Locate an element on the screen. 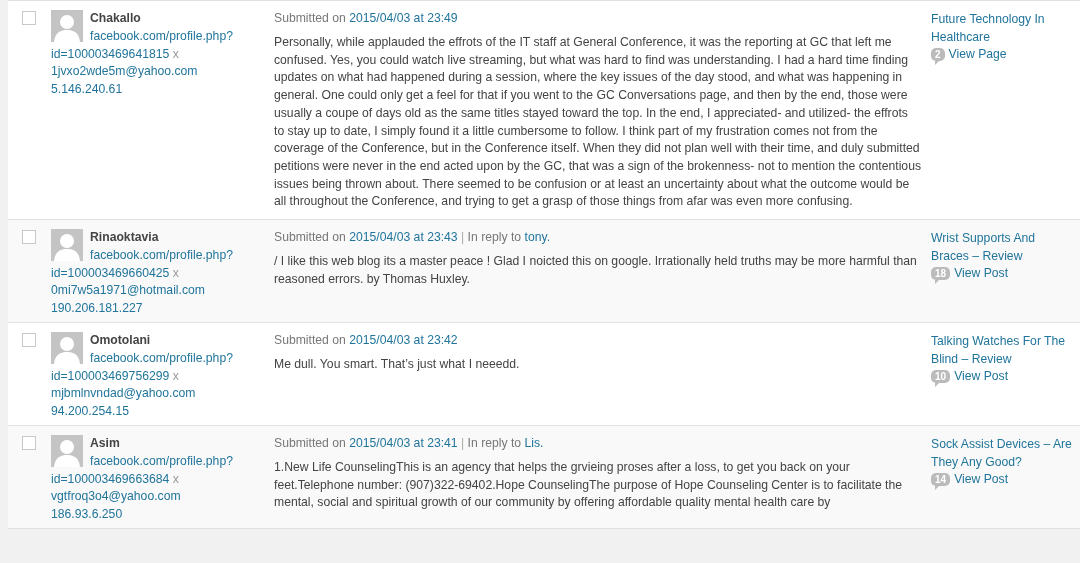 This screenshot has height=563, width=1080. post-title-link: Sock Assist Devices – Are They Any Good? is located at coordinates (1002, 454).